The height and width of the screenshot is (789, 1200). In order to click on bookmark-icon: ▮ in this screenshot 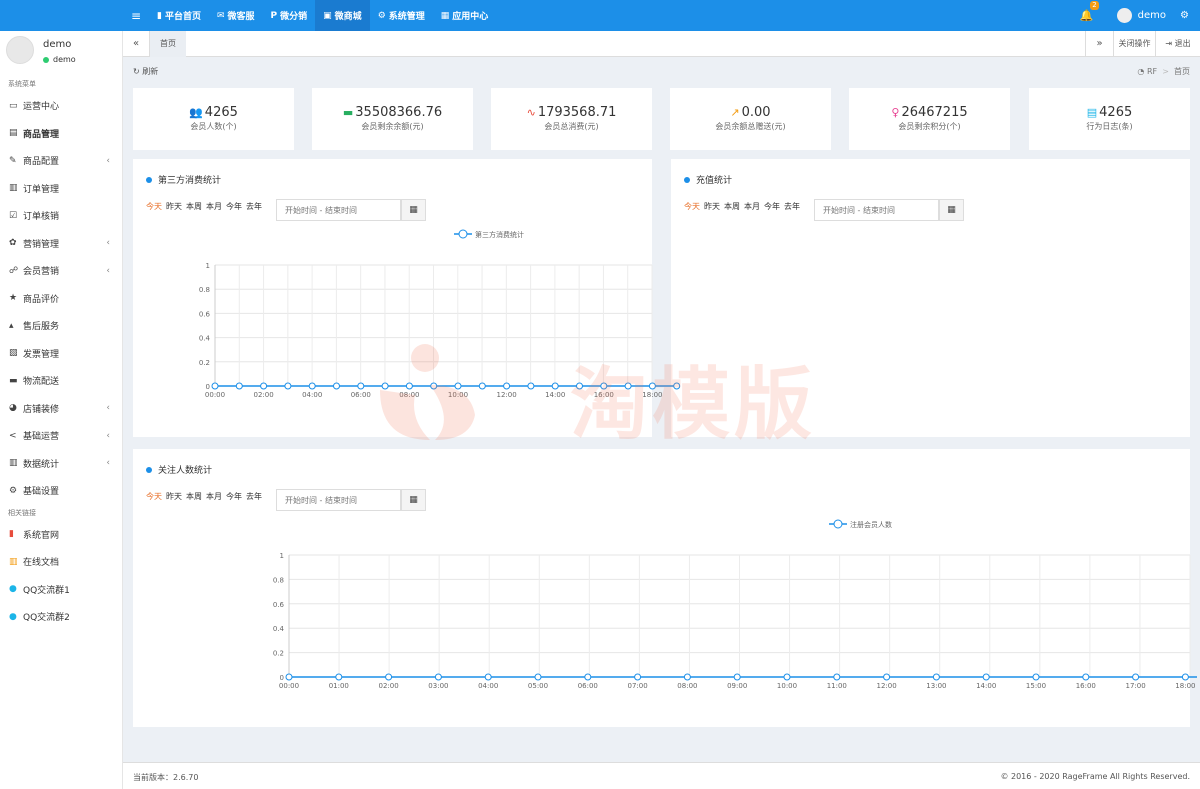, I will do `click(159, 15)`.